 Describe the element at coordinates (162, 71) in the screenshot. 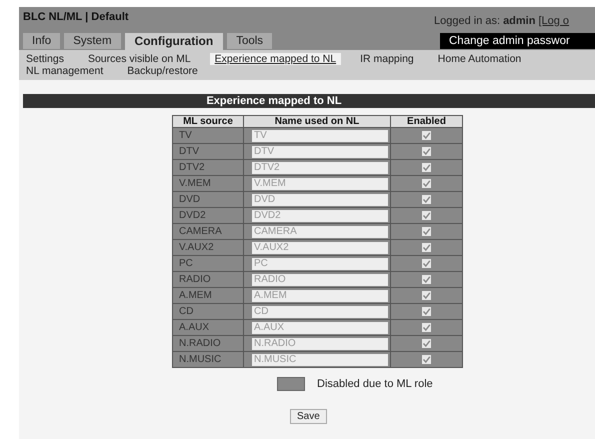

I see `subnav-link: Backup/restore` at that location.